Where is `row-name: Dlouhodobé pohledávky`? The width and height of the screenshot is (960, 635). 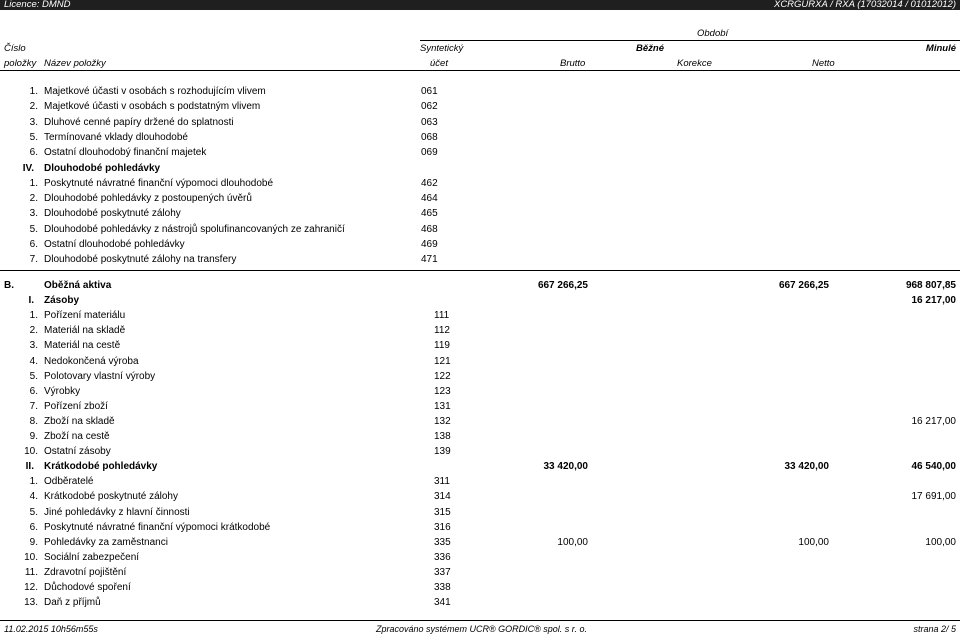 row-name: Dlouhodobé pohledávky is located at coordinates (102, 168).